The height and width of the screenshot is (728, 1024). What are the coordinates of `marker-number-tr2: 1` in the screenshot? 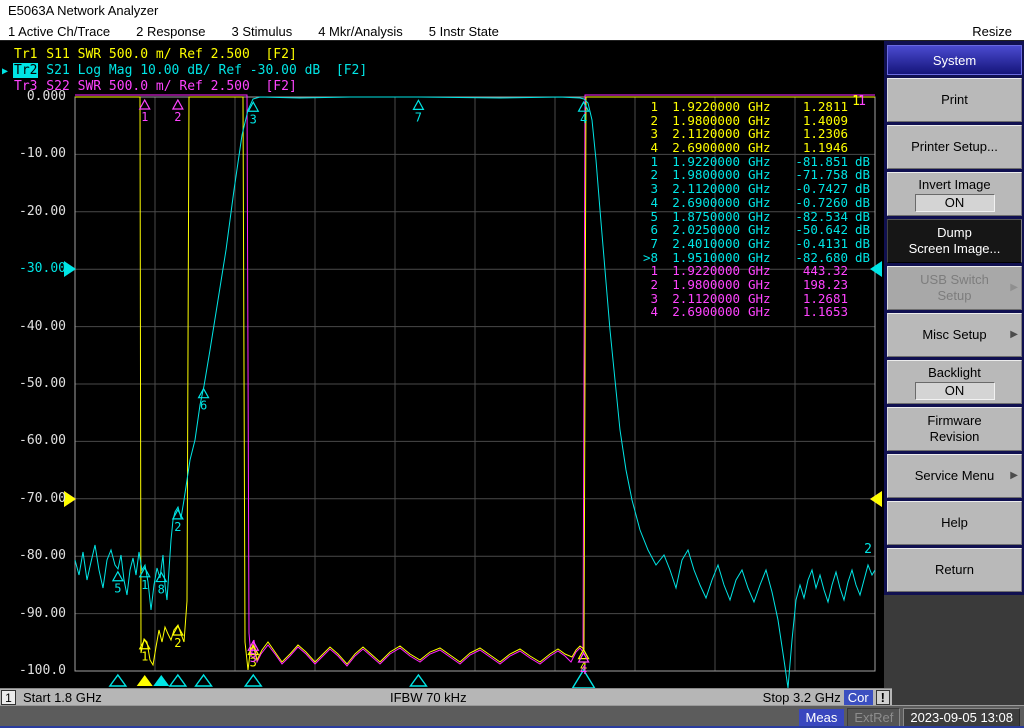 It's located at (144, 585).